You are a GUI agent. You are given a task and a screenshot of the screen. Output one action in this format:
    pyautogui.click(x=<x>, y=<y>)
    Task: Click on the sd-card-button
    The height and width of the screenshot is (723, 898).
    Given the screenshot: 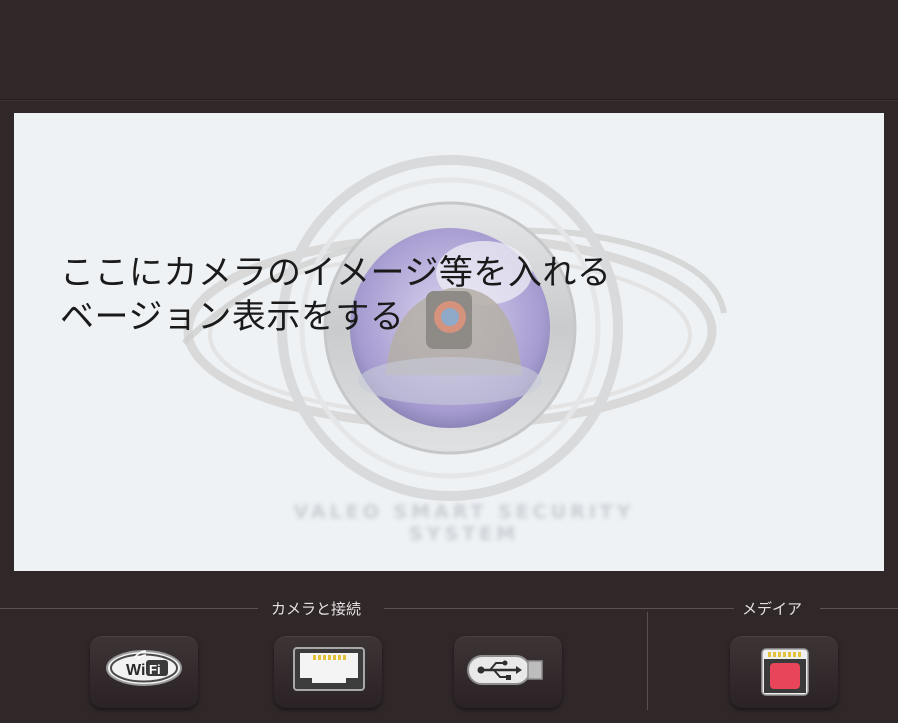 What is the action you would take?
    pyautogui.click(x=784, y=672)
    